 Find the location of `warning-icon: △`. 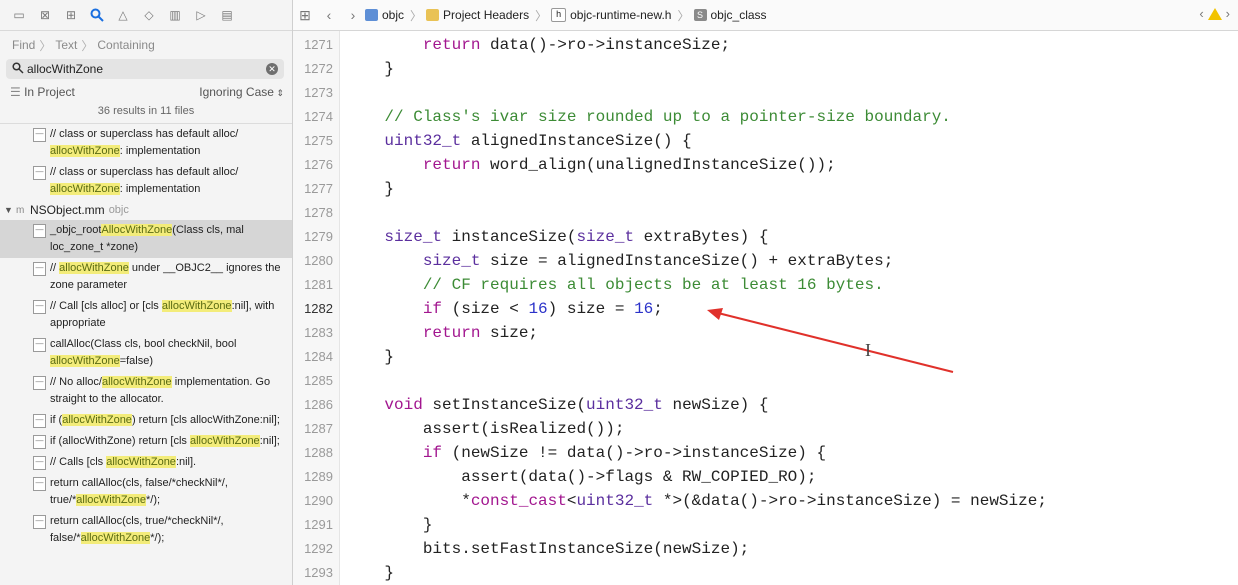

warning-icon: △ is located at coordinates (123, 15).